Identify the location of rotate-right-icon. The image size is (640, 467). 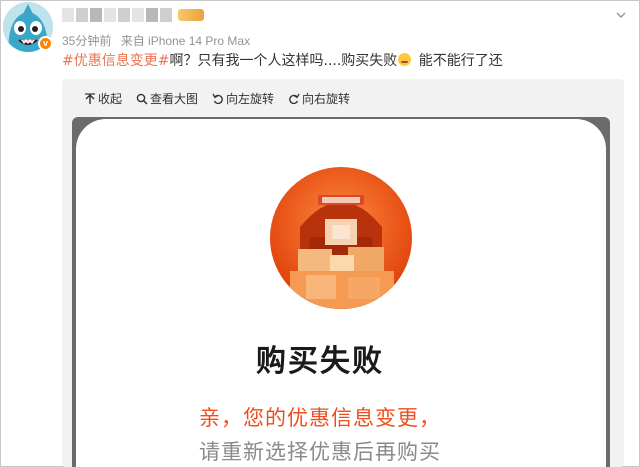
(294, 98).